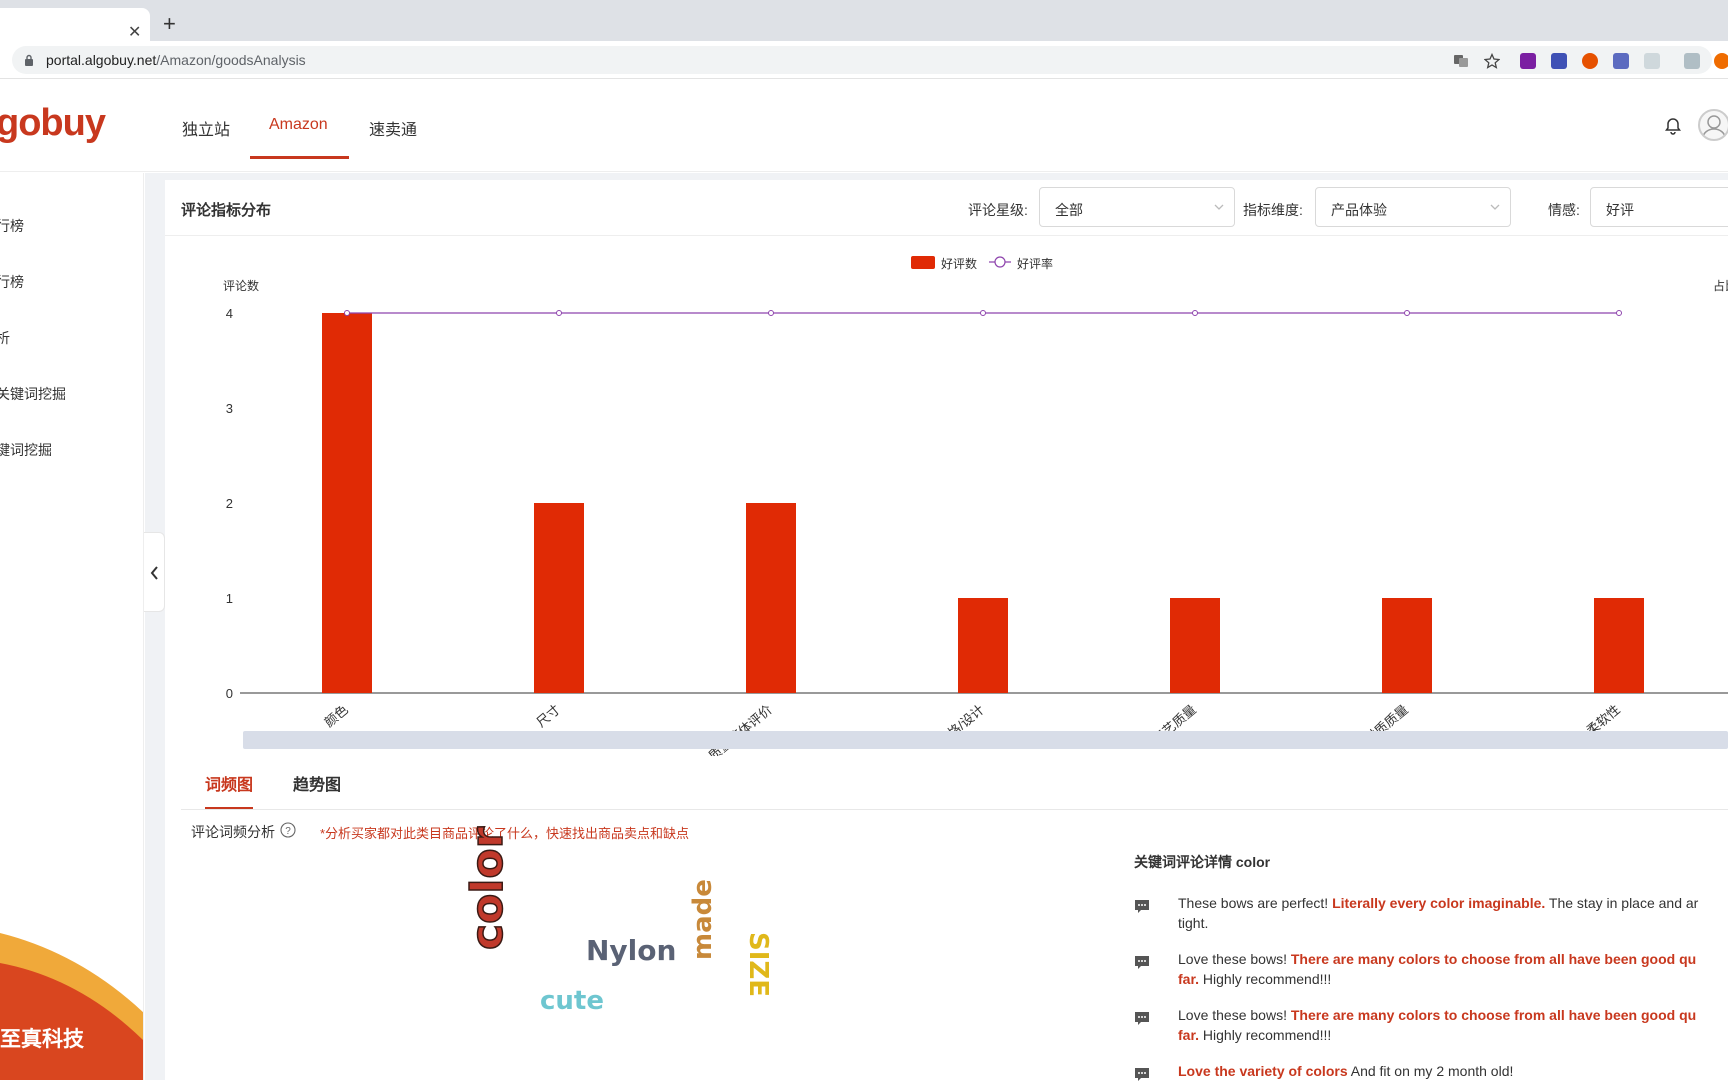 The image size is (1728, 1082). What do you see at coordinates (1202, 862) in the screenshot?
I see `keyword-detail-title: 关键词评论详情 color` at bounding box center [1202, 862].